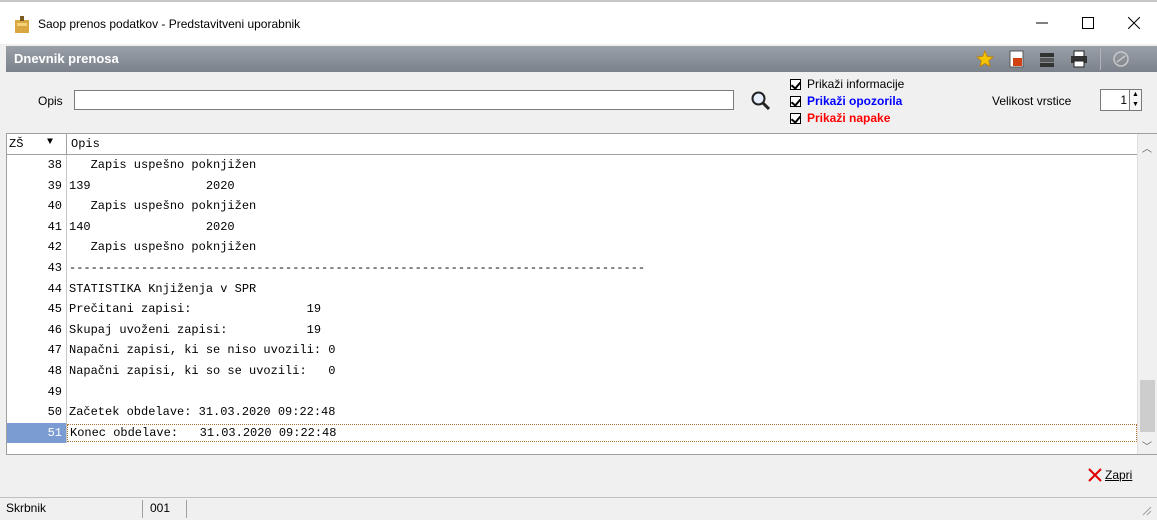 Image resolution: width=1157 pixels, height=520 pixels. I want to click on table-row: 49, so click(572, 392).